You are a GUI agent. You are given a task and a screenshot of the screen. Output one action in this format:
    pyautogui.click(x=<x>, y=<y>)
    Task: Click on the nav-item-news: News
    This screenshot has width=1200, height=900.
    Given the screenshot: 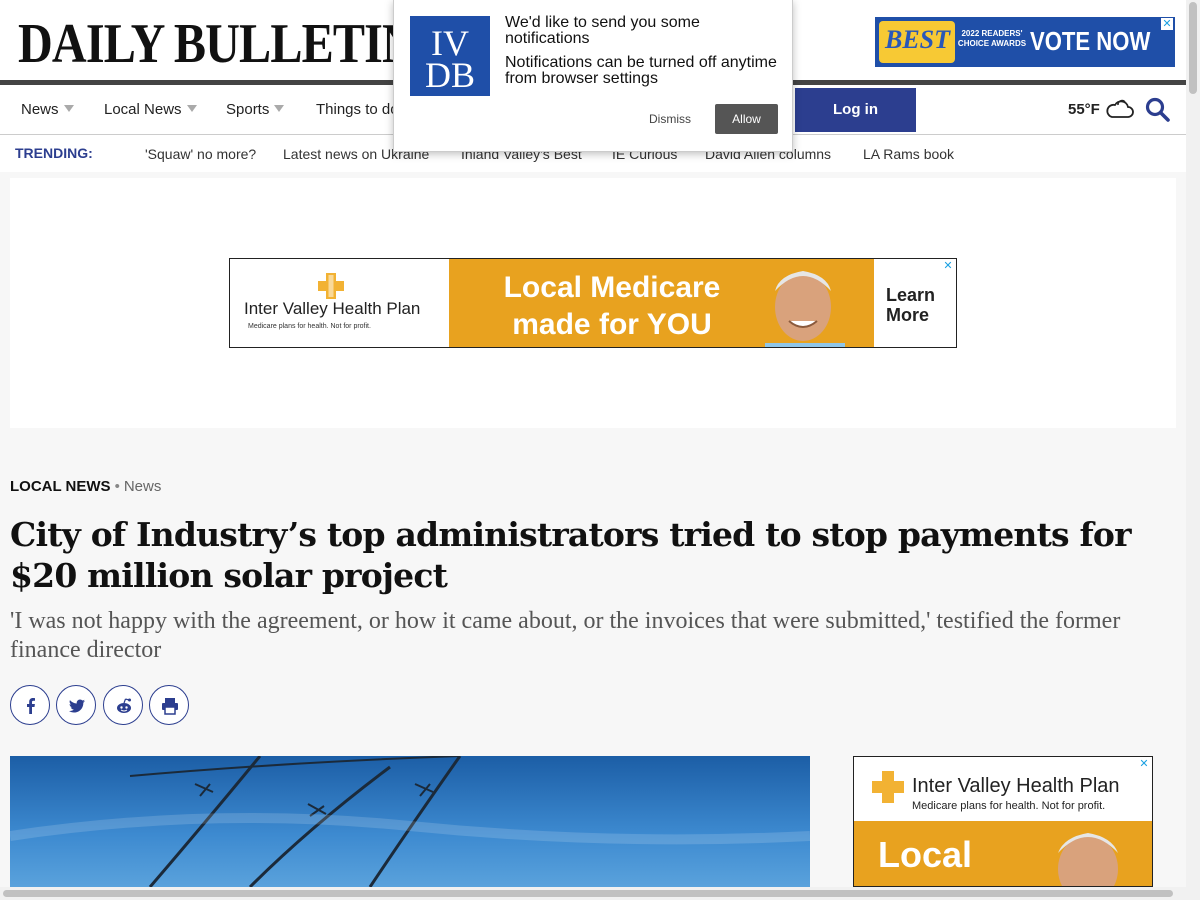 What is the action you would take?
    pyautogui.click(x=47, y=109)
    